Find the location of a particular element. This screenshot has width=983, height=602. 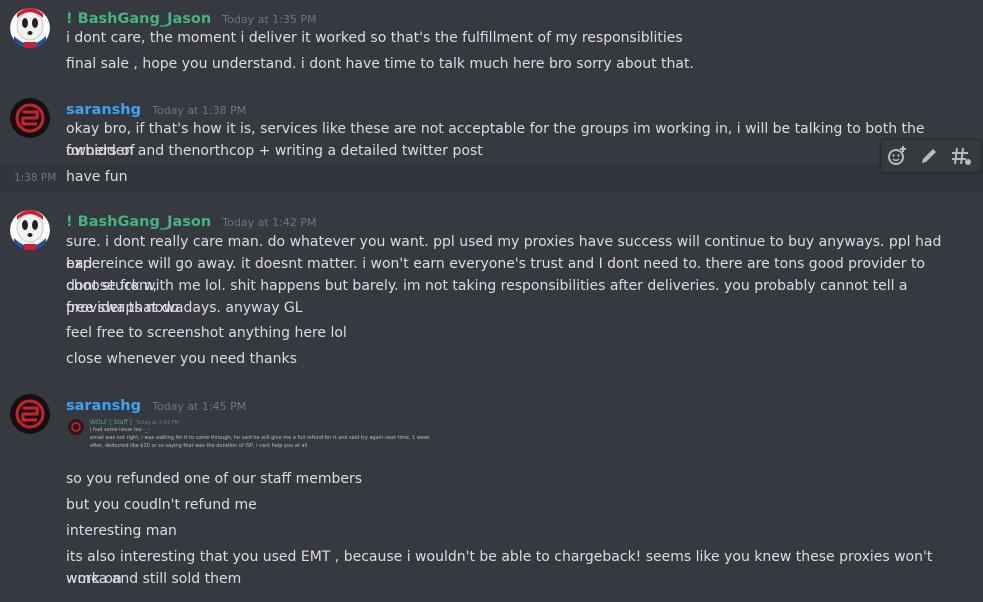

message-header: saranshg Today at 1:38 PM is located at coordinates (156, 108).